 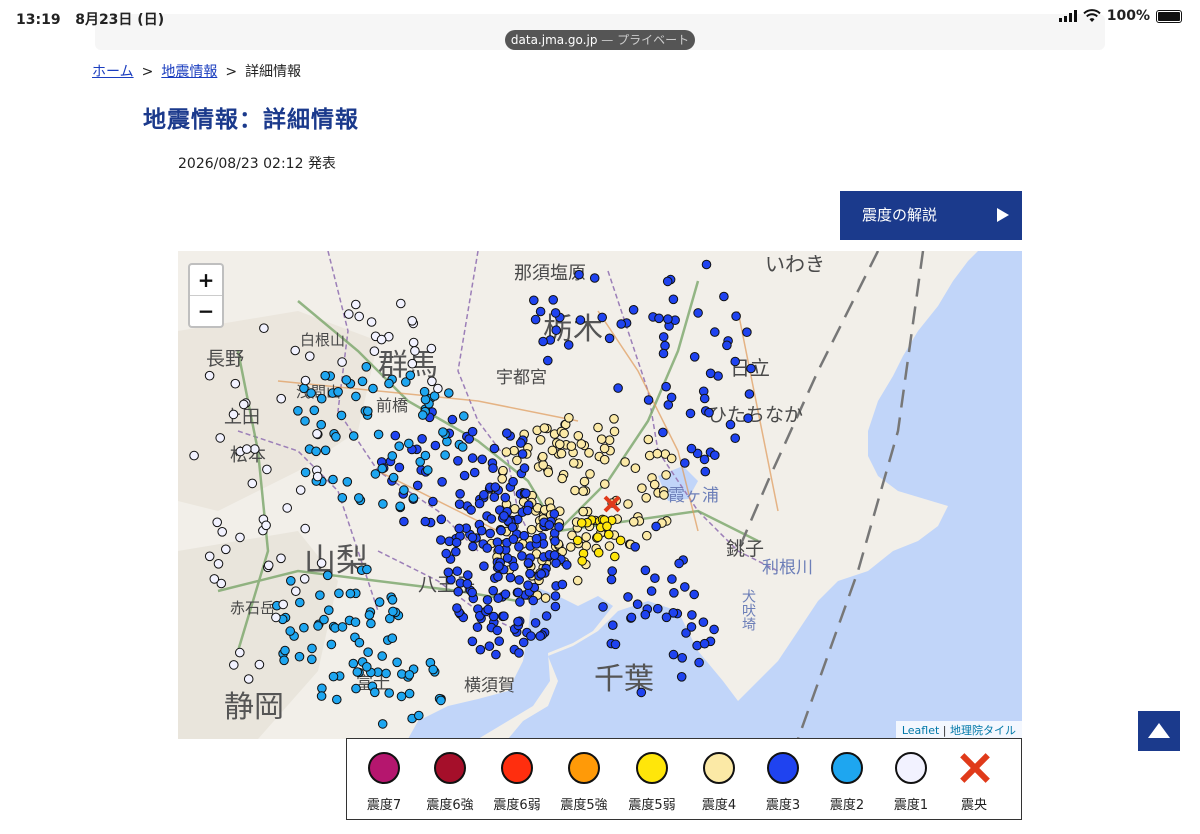 What do you see at coordinates (783, 780) in the screenshot?
I see `legend-item-3: 震度3` at bounding box center [783, 780].